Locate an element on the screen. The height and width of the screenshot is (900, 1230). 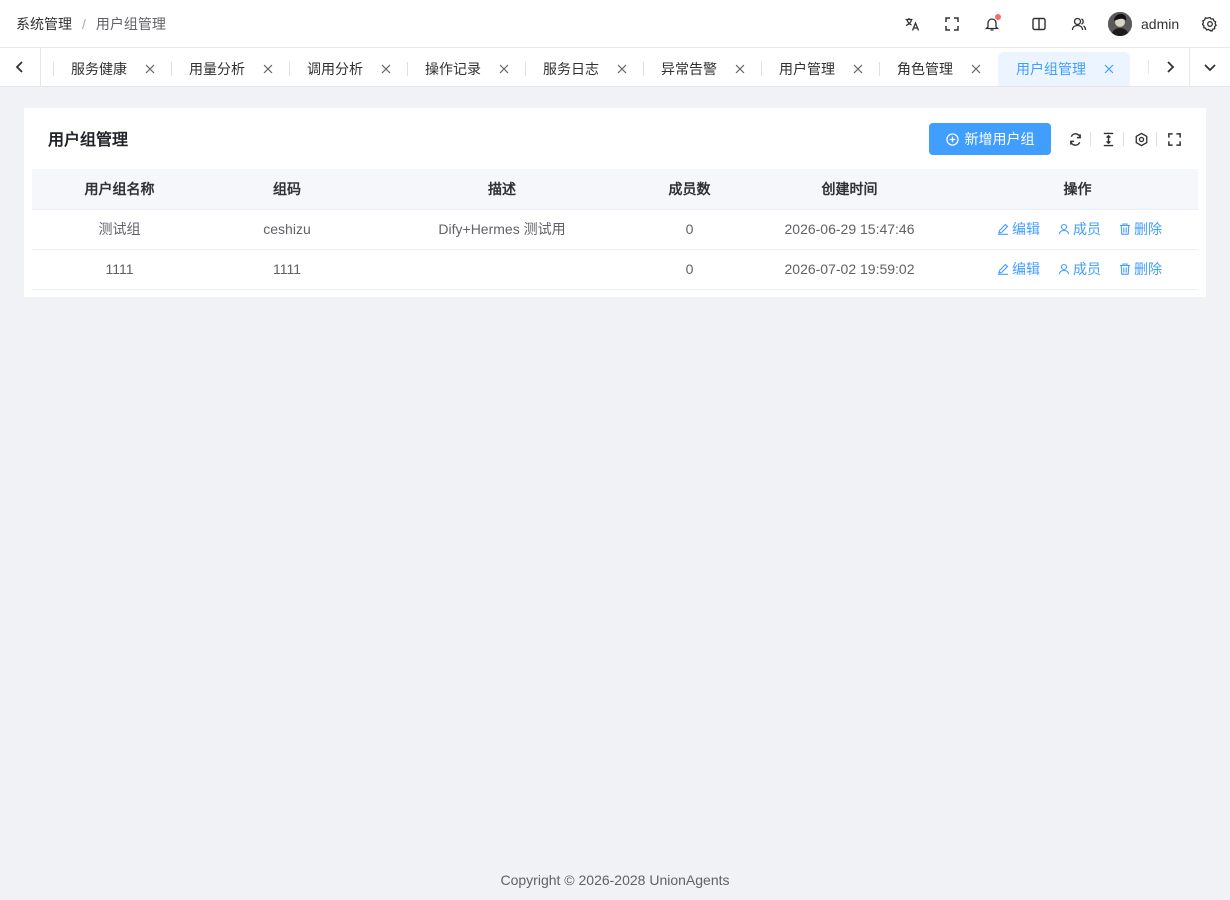
tab-label: 角色管理 is located at coordinates (925, 69).